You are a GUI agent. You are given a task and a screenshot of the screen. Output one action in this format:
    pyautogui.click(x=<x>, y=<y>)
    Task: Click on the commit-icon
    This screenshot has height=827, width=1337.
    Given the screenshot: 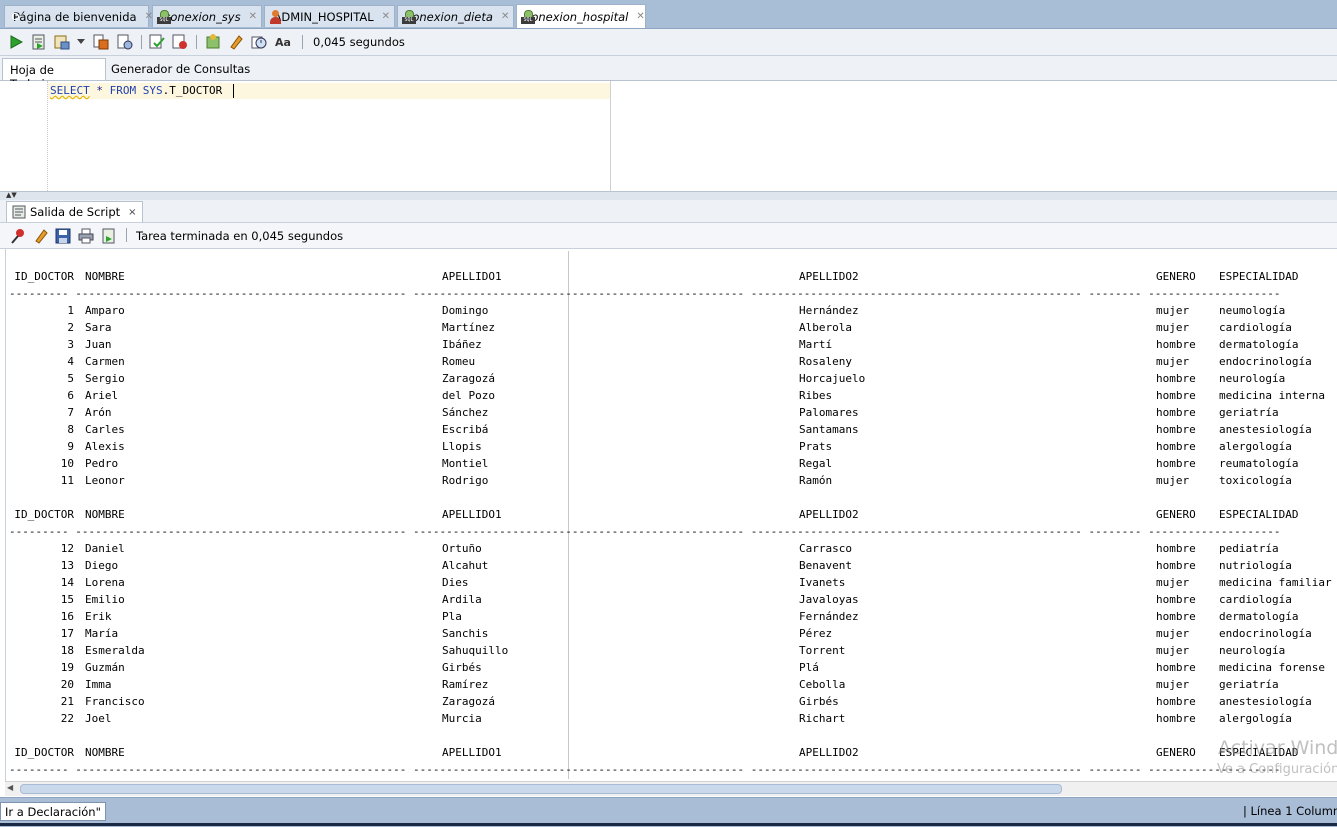 What is the action you would take?
    pyautogui.click(x=157, y=42)
    